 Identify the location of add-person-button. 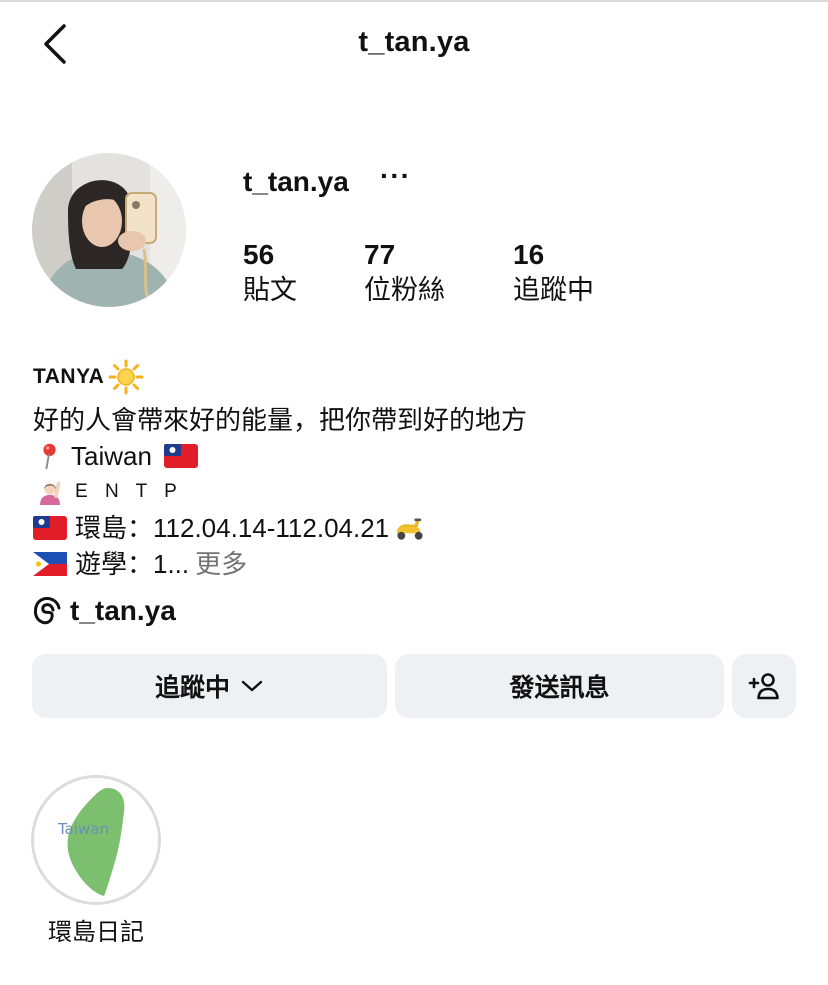
(764, 686).